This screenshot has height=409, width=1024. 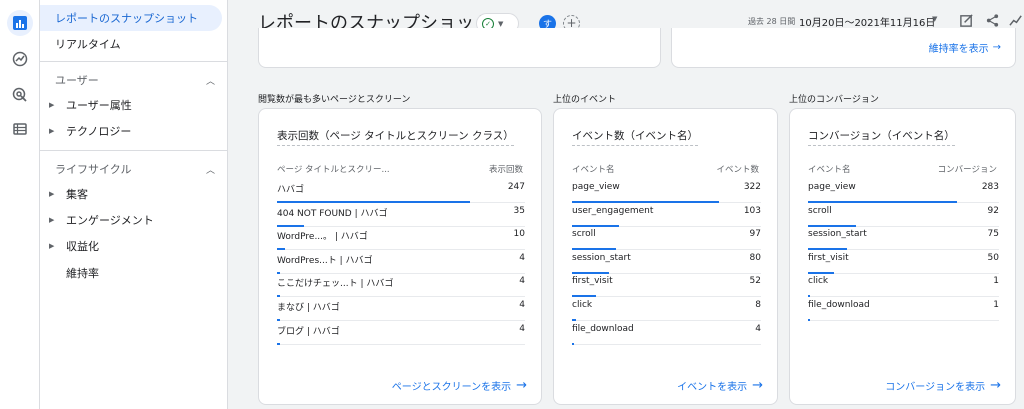 What do you see at coordinates (82, 246) in the screenshot?
I see `sidebar-item-label: 収益化` at bounding box center [82, 246].